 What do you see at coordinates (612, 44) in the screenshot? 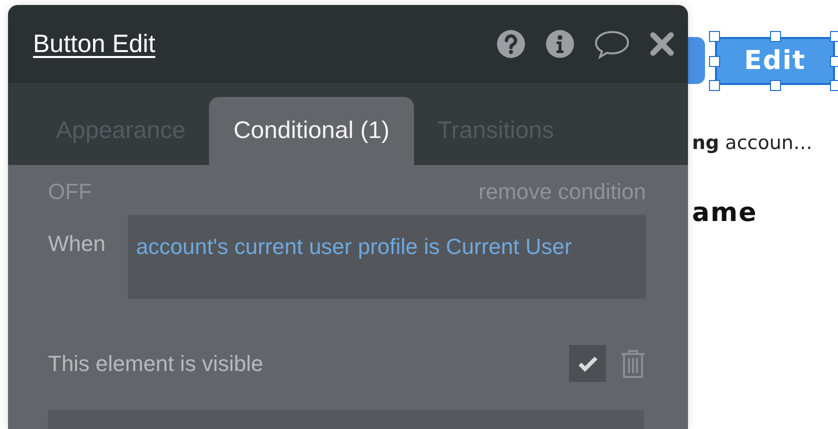
I see `speech-bubble-icon` at bounding box center [612, 44].